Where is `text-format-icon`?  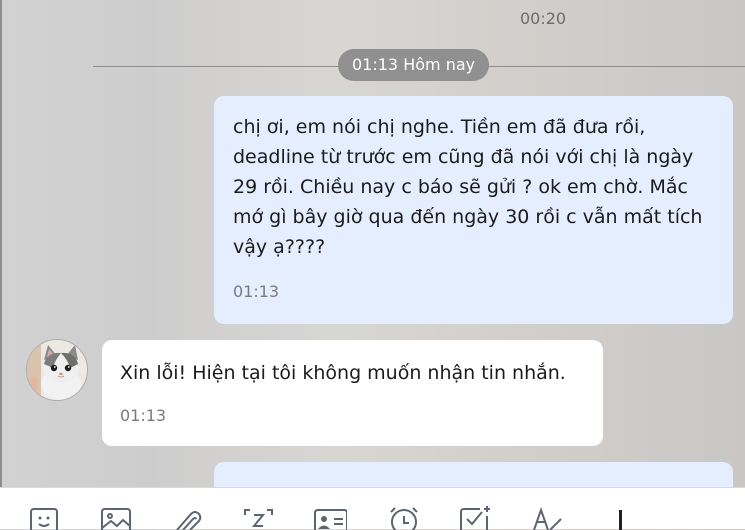 text-format-icon is located at coordinates (547, 518).